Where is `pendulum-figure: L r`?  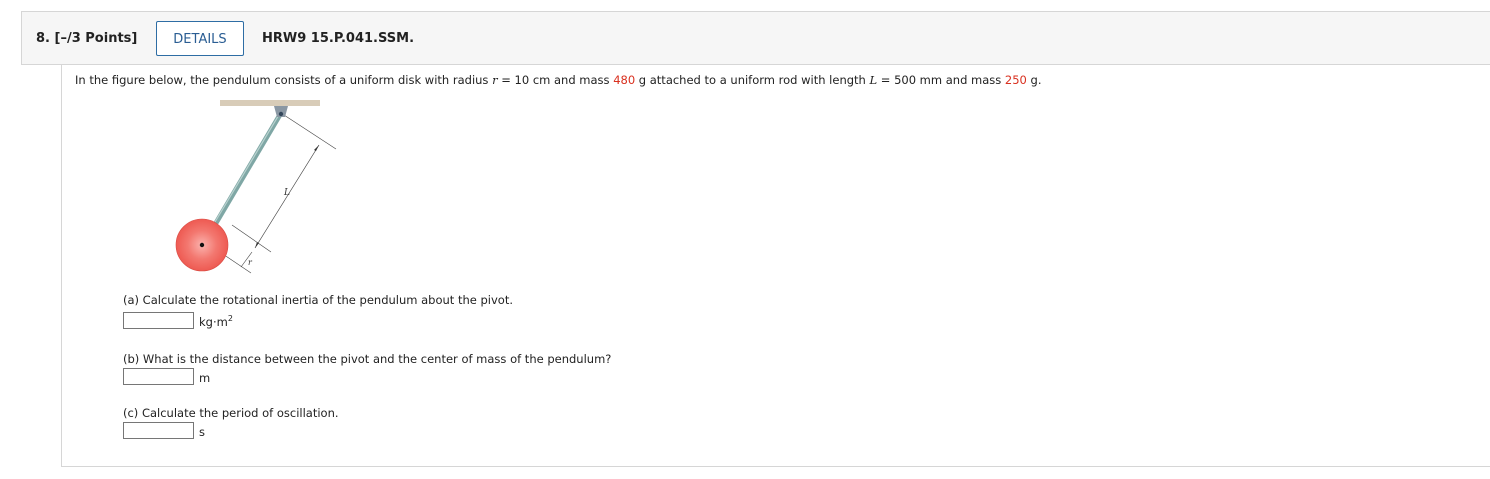 pendulum-figure: L r is located at coordinates (256, 187).